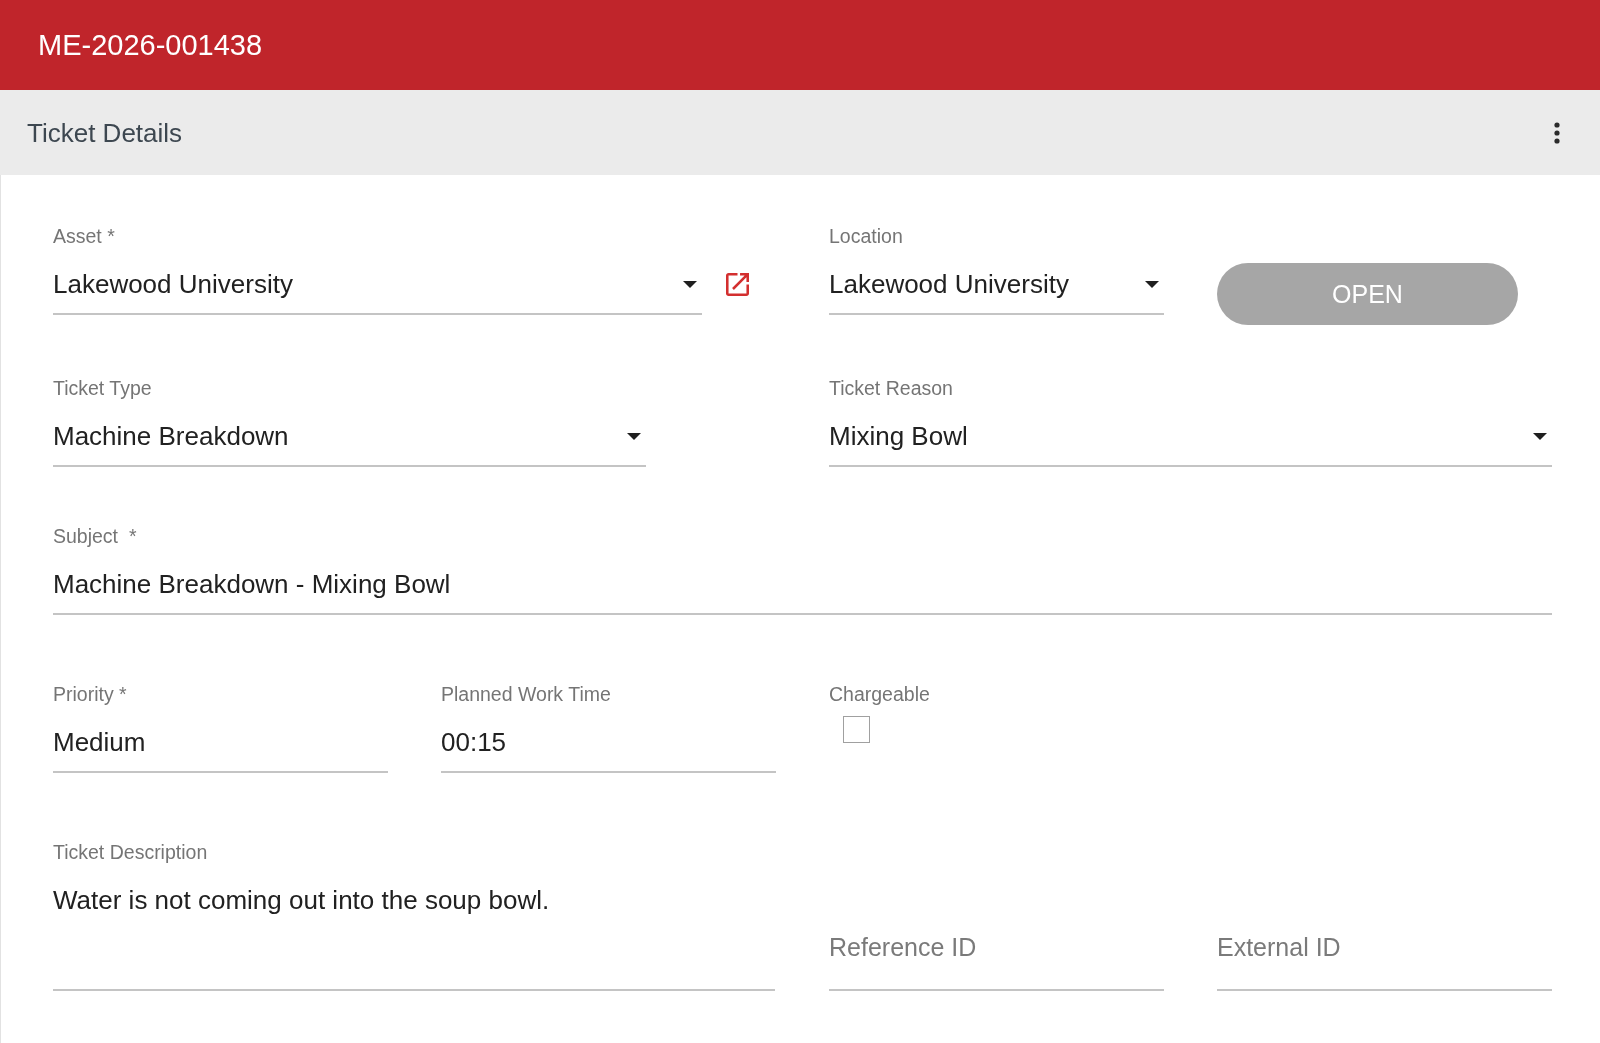 This screenshot has width=1600, height=1043. Describe the element at coordinates (891, 388) in the screenshot. I see `field-label: Ticket Reason` at that location.